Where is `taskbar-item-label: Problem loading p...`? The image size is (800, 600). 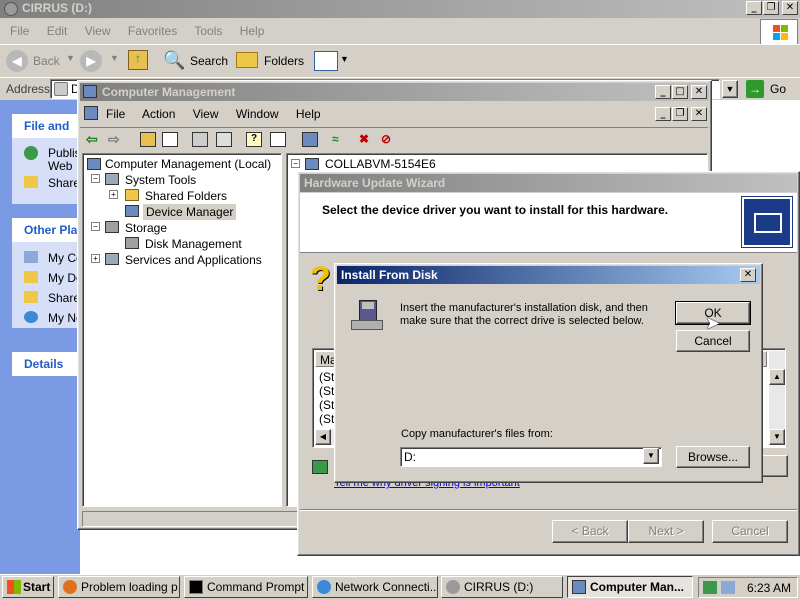
taskbar-item-label: Problem loading p... is located at coordinates (130, 587).